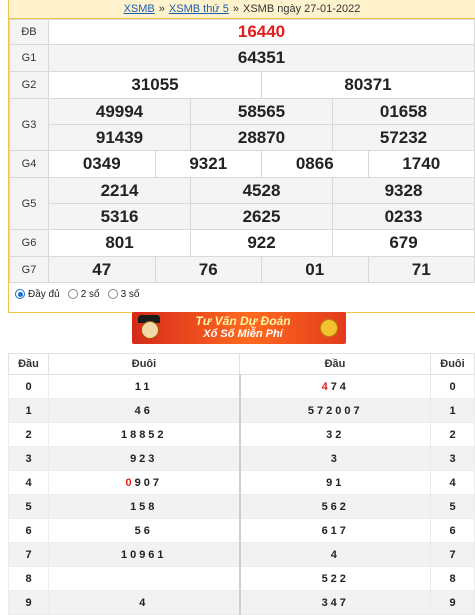 The height and width of the screenshot is (615, 475). Describe the element at coordinates (102, 164) in the screenshot. I see `prize-g4-value: 0349` at that location.